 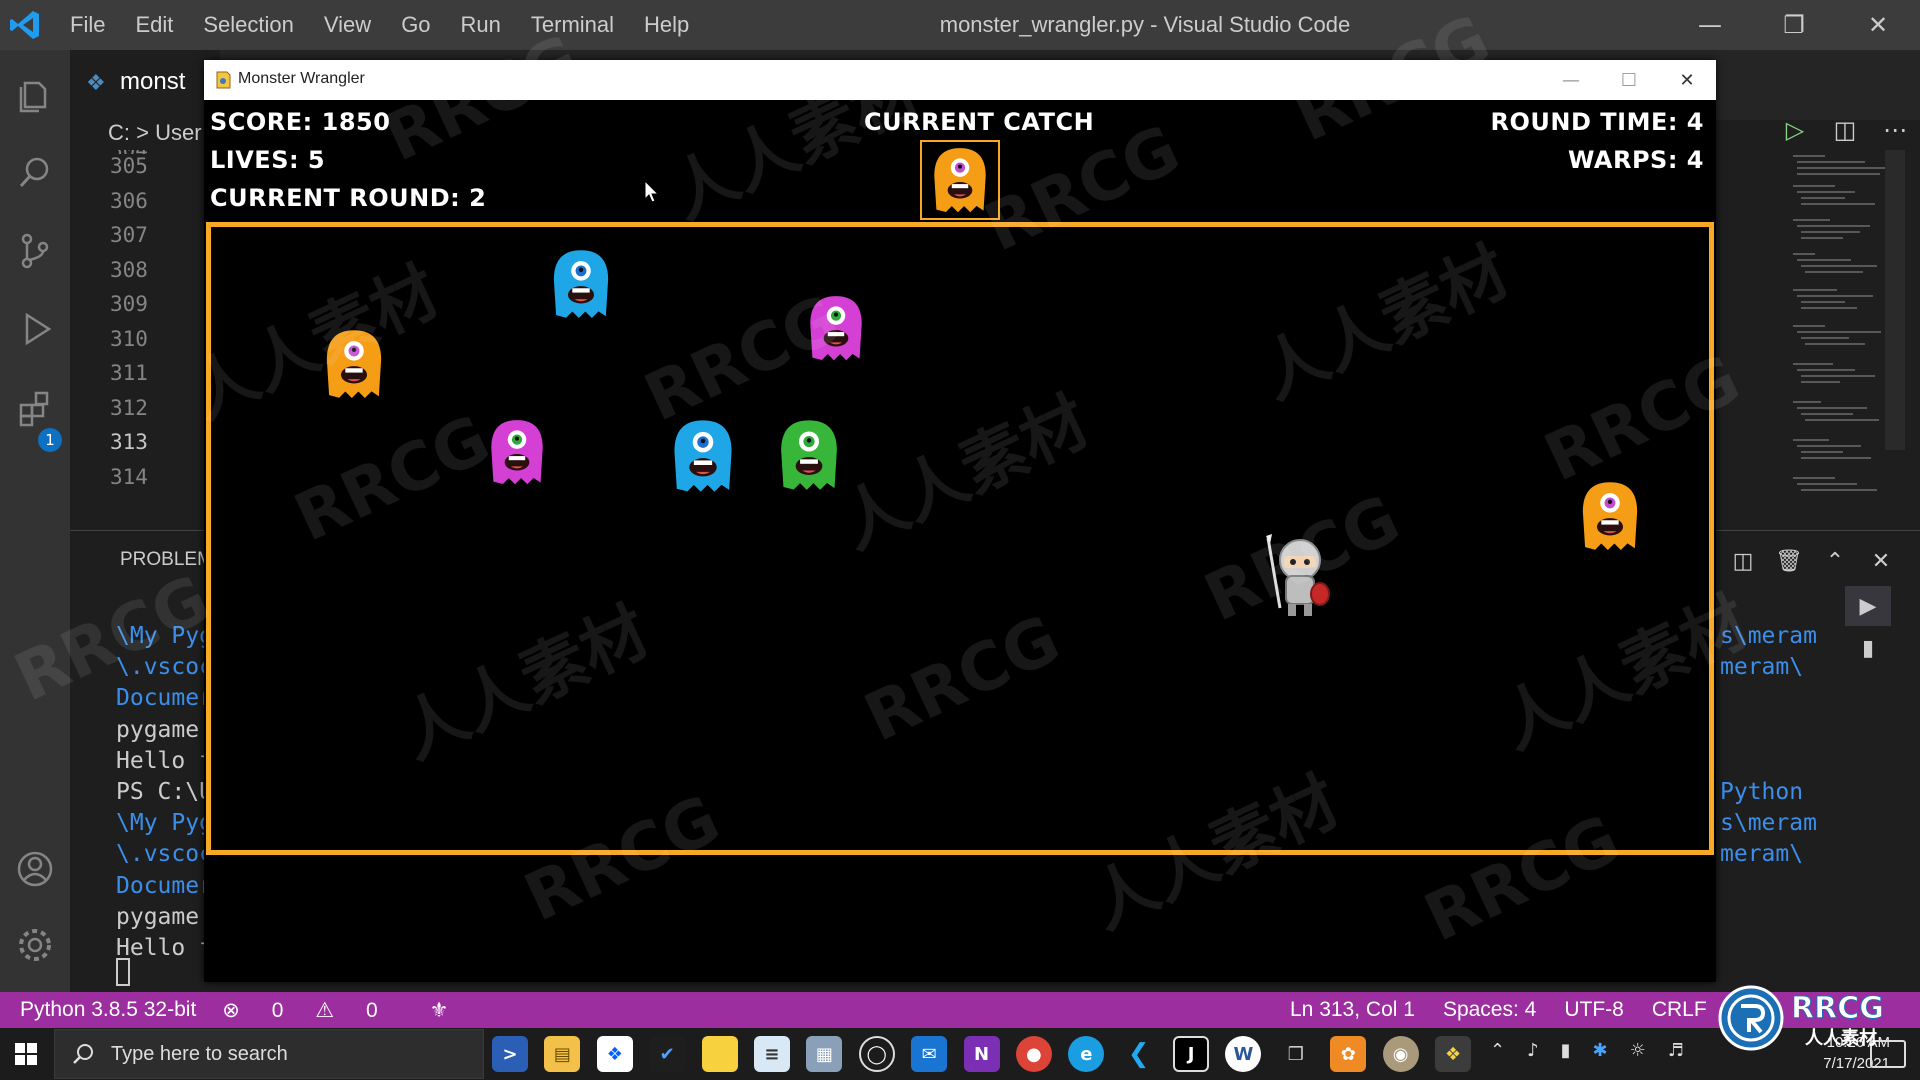 I want to click on minimize-button: —, so click(x=1710, y=25).